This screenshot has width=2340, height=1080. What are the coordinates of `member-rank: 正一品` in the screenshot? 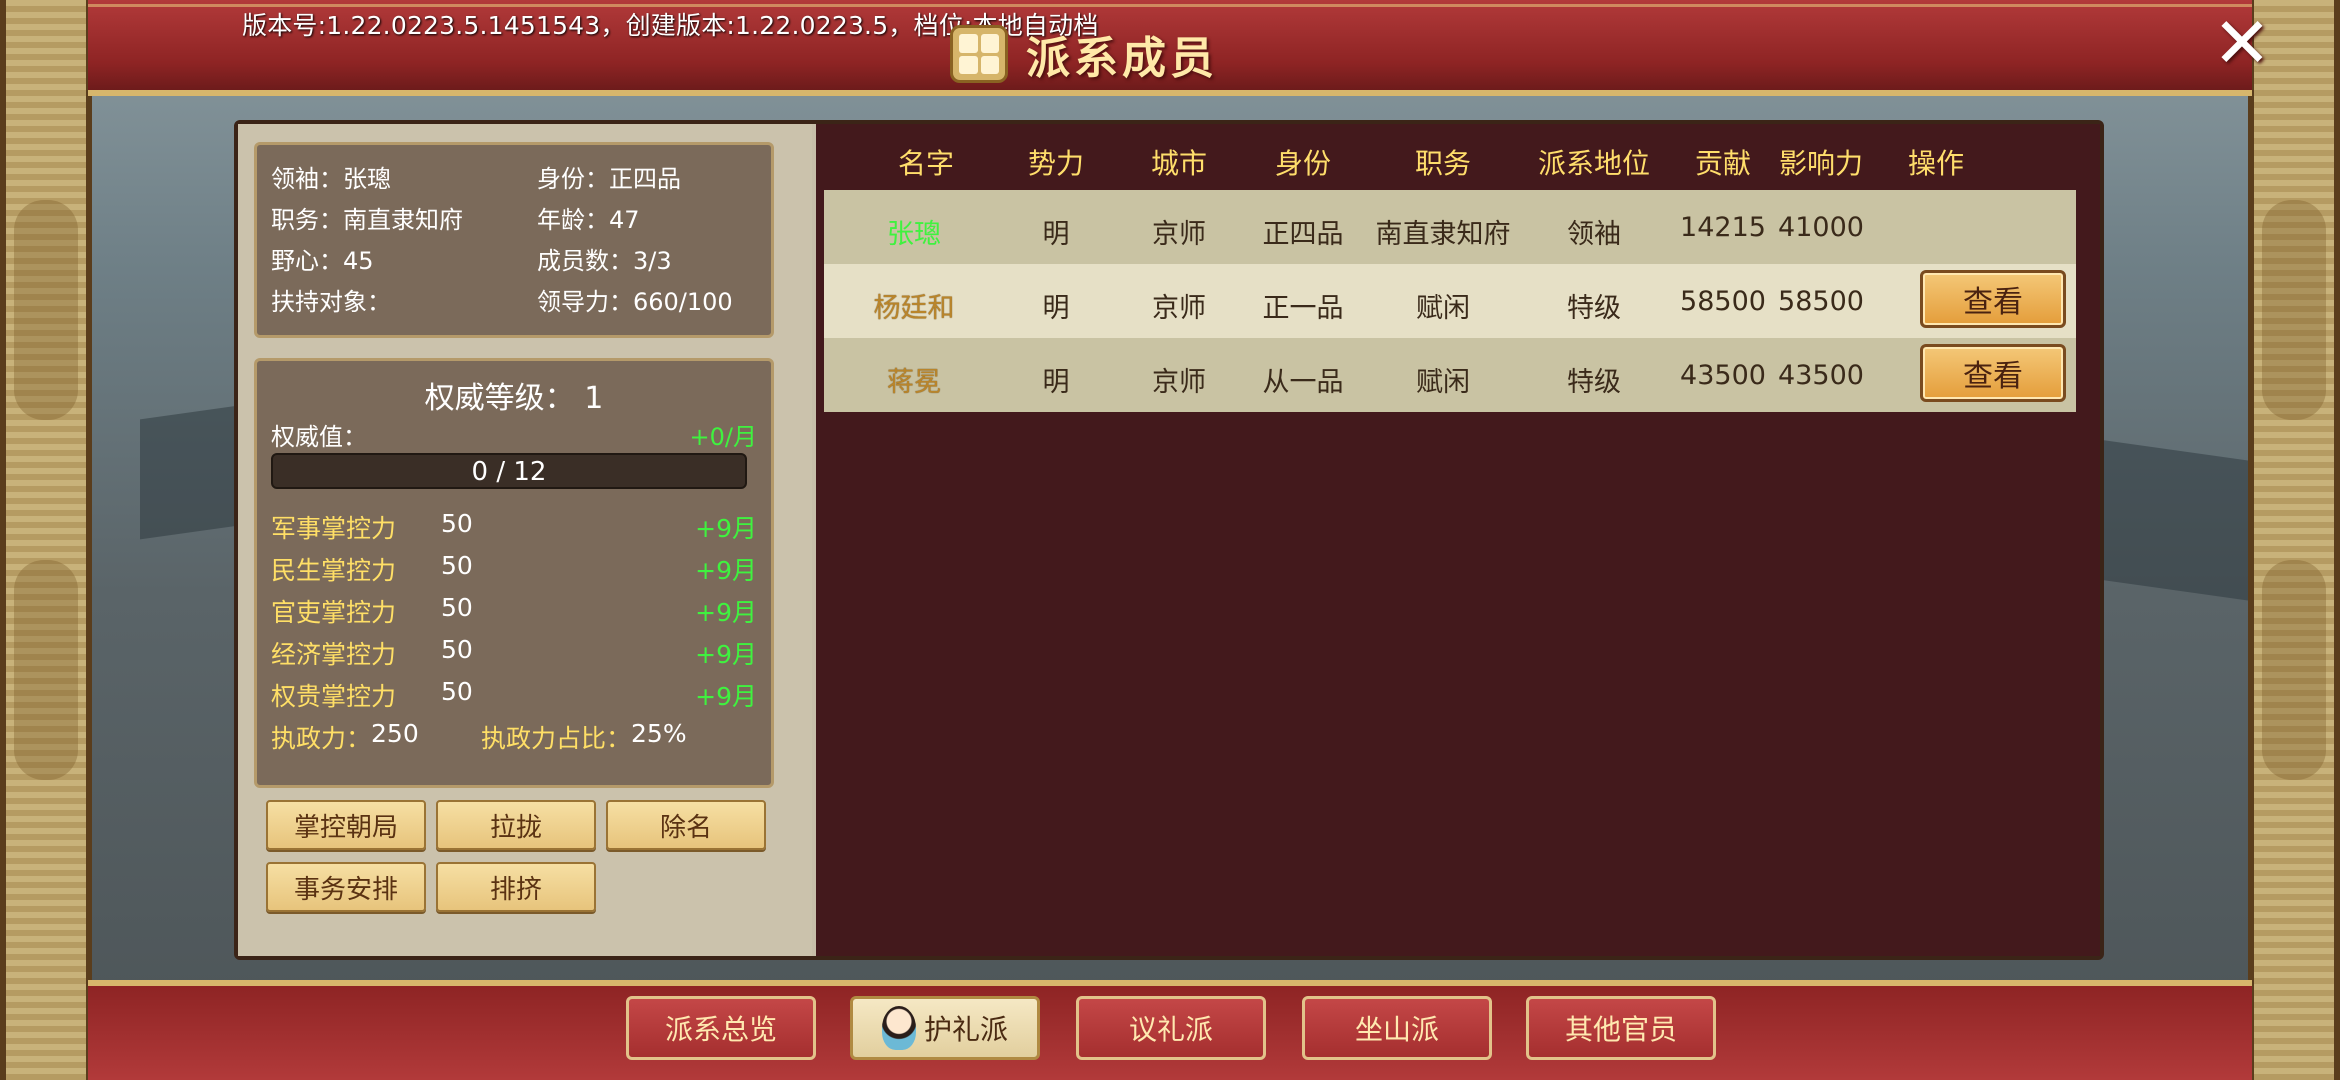 It's located at (1303, 308).